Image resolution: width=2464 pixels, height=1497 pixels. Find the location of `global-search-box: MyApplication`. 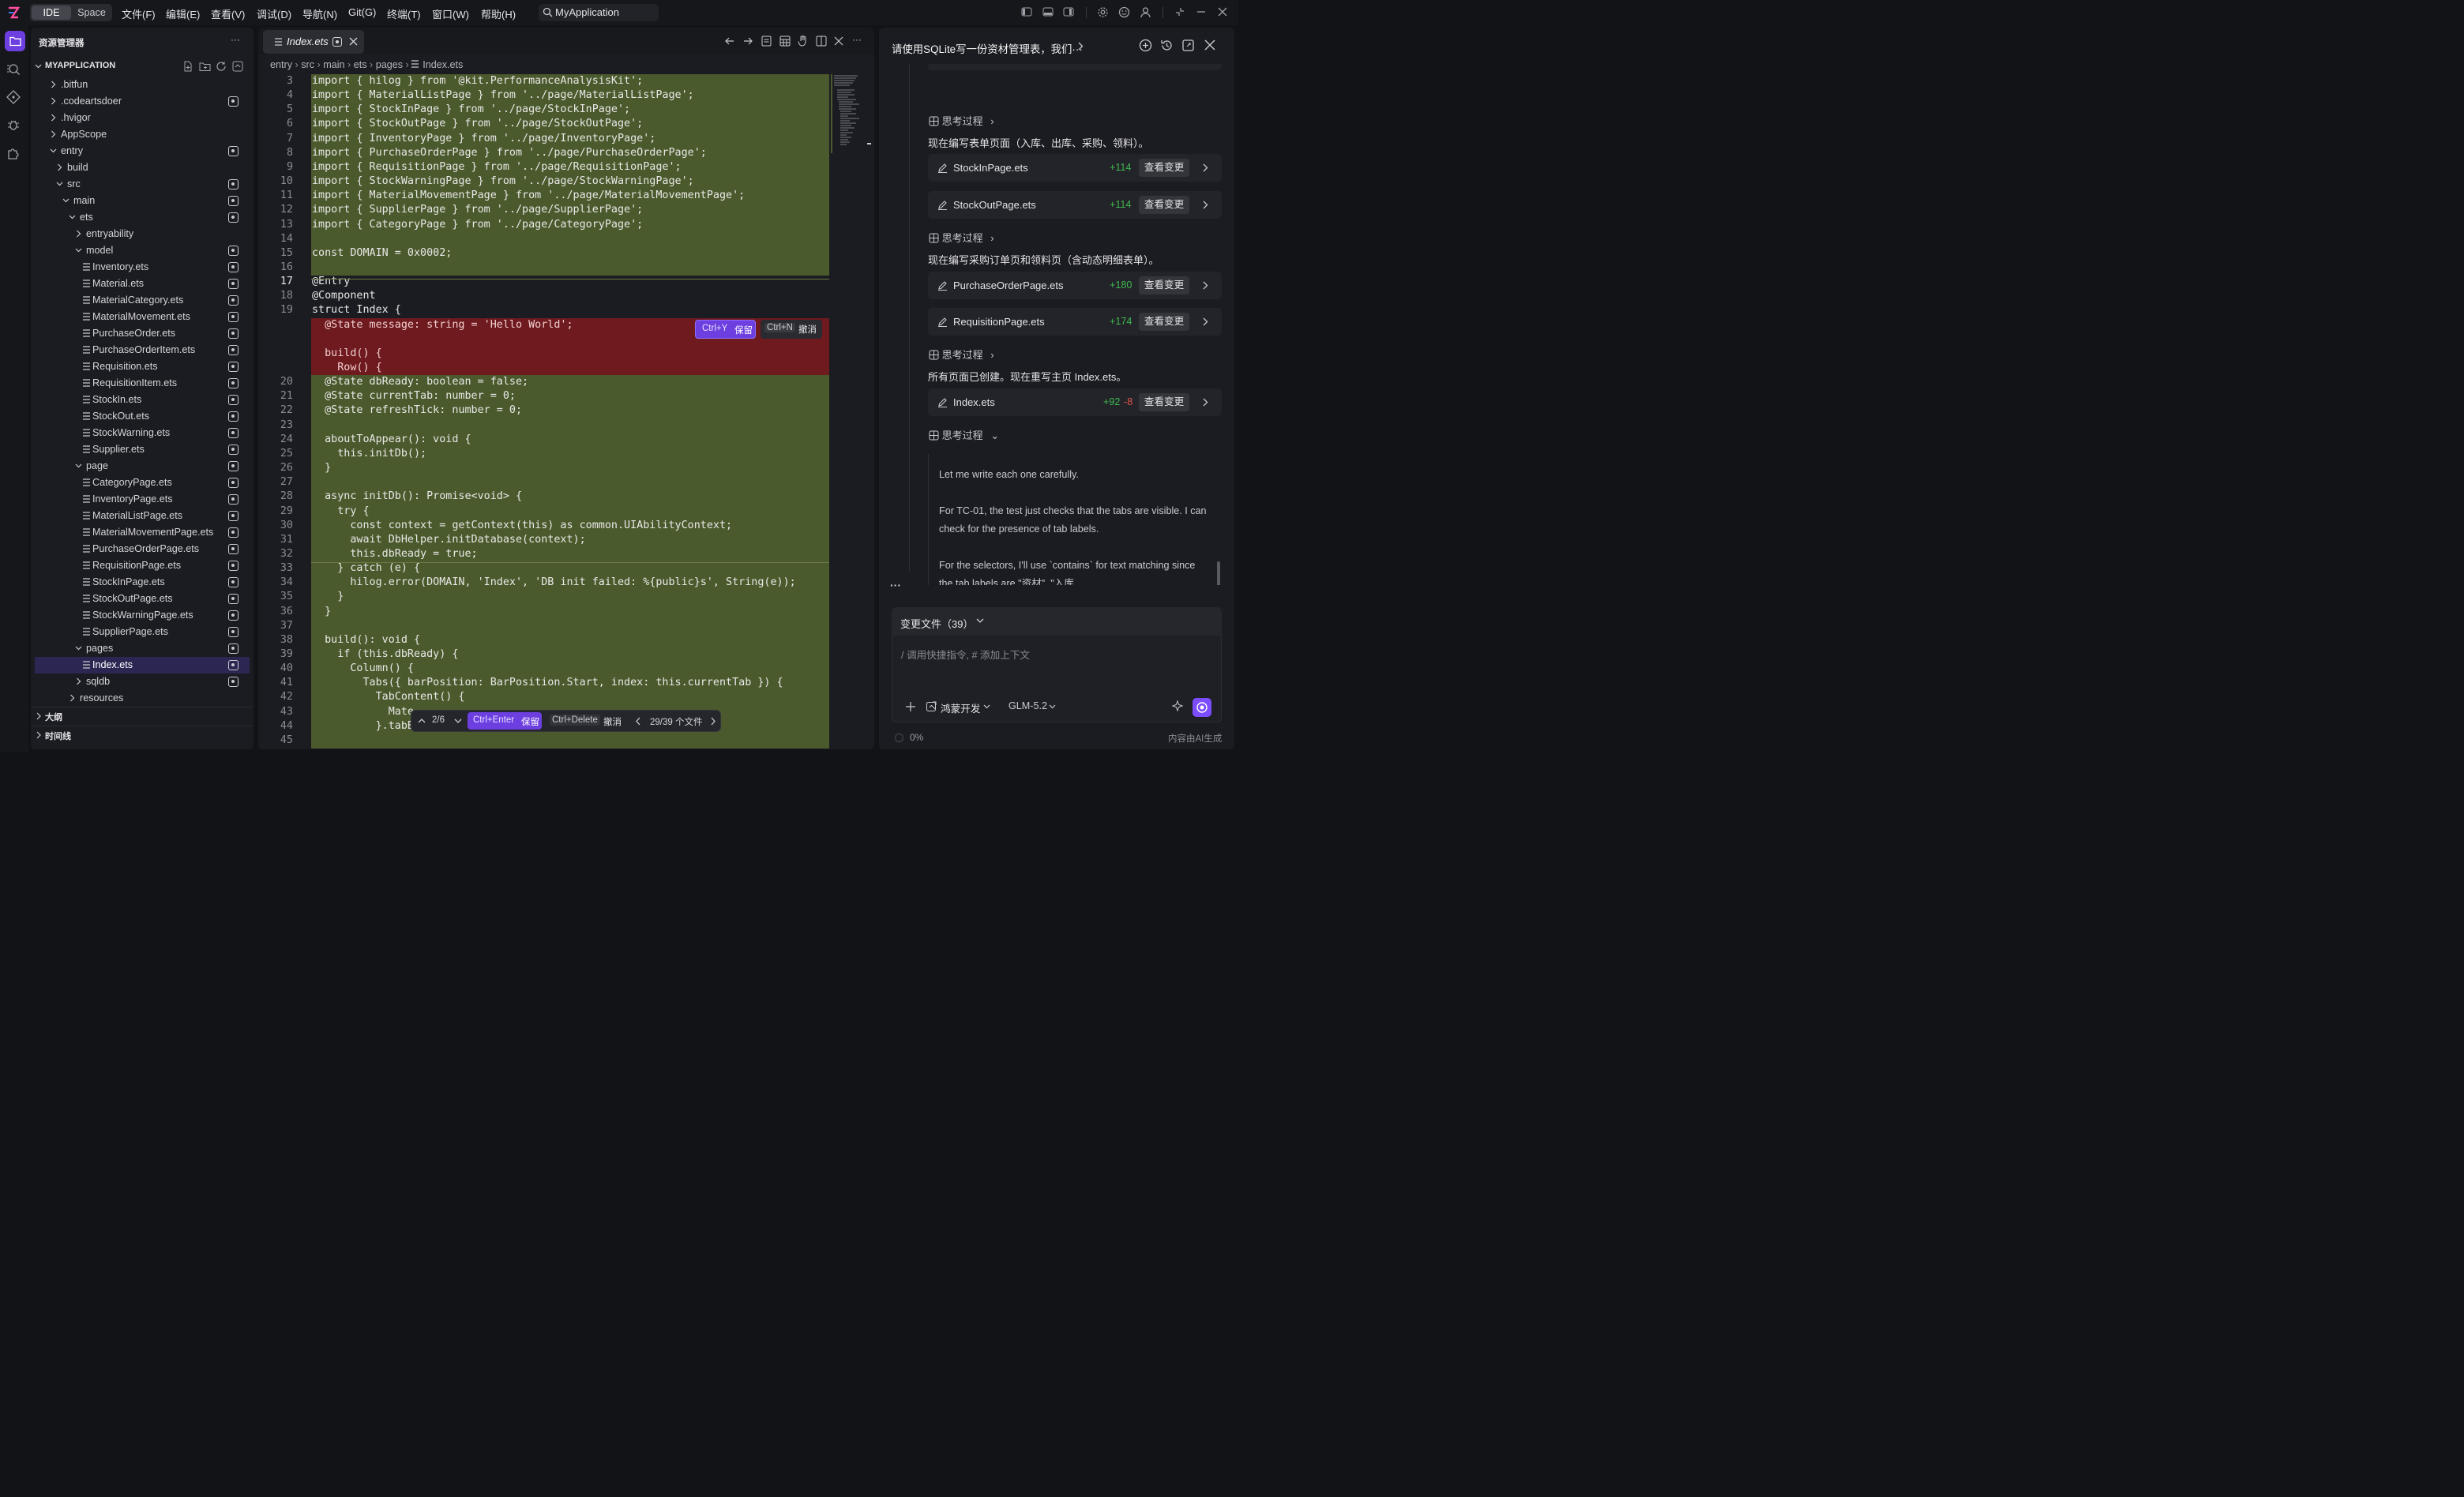

global-search-box: MyApplication is located at coordinates (599, 12).